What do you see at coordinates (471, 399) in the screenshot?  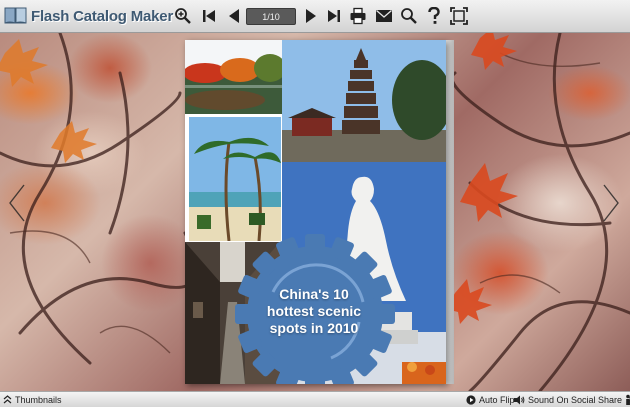 I see `play-icon` at bounding box center [471, 399].